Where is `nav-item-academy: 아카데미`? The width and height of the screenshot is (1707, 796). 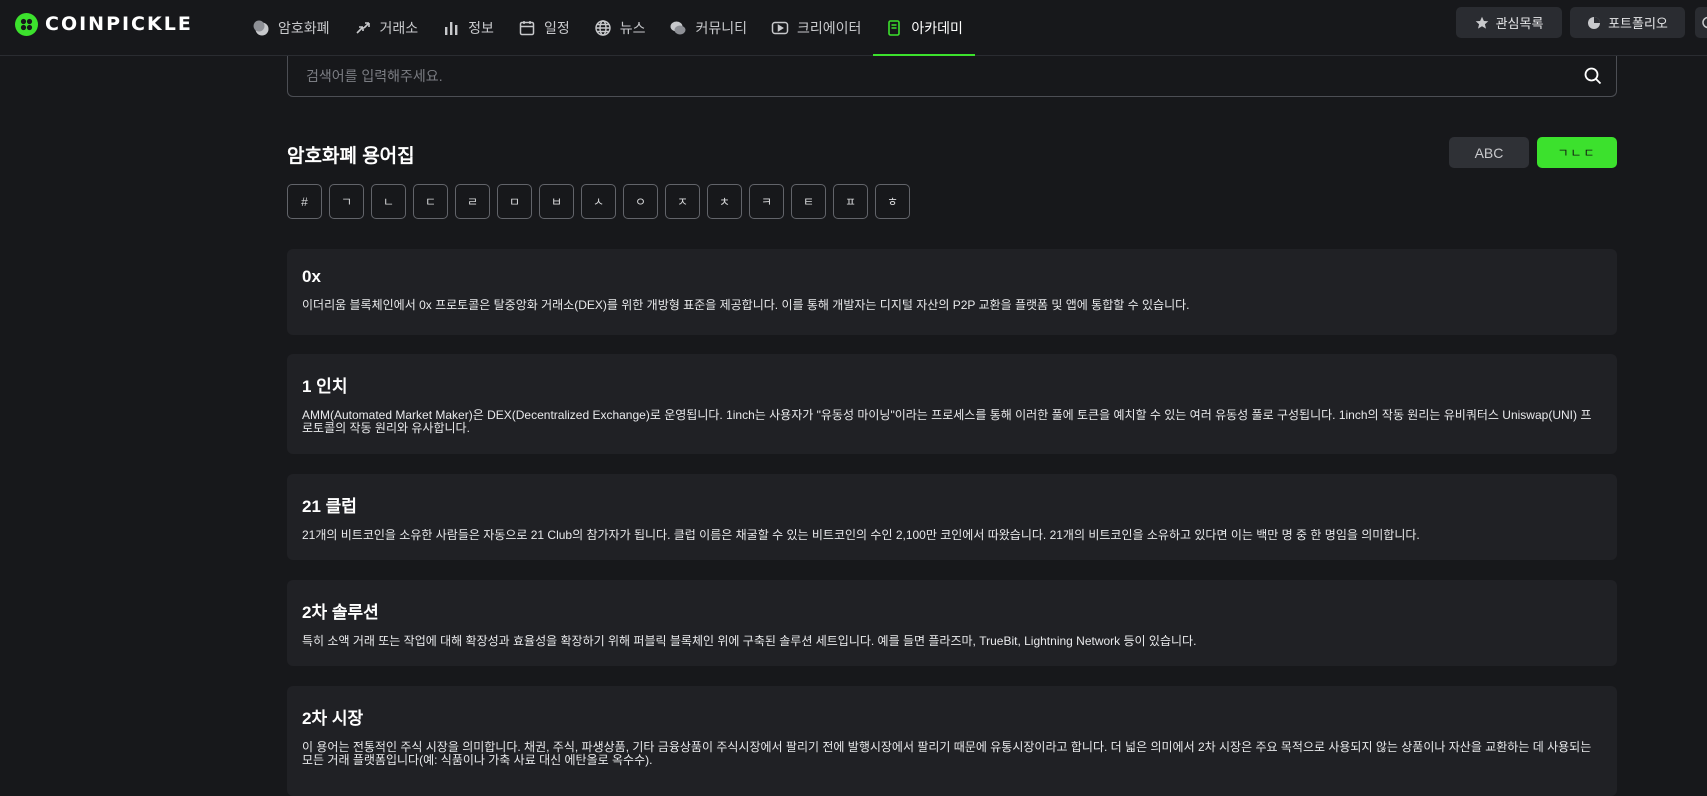 nav-item-academy: 아카데미 is located at coordinates (924, 28).